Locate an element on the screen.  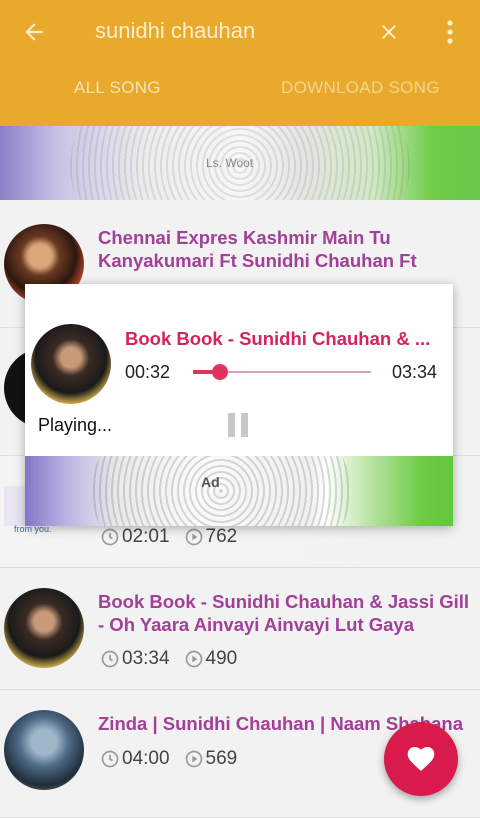
song-meta: 02:01 762 is located at coordinates (168, 537).